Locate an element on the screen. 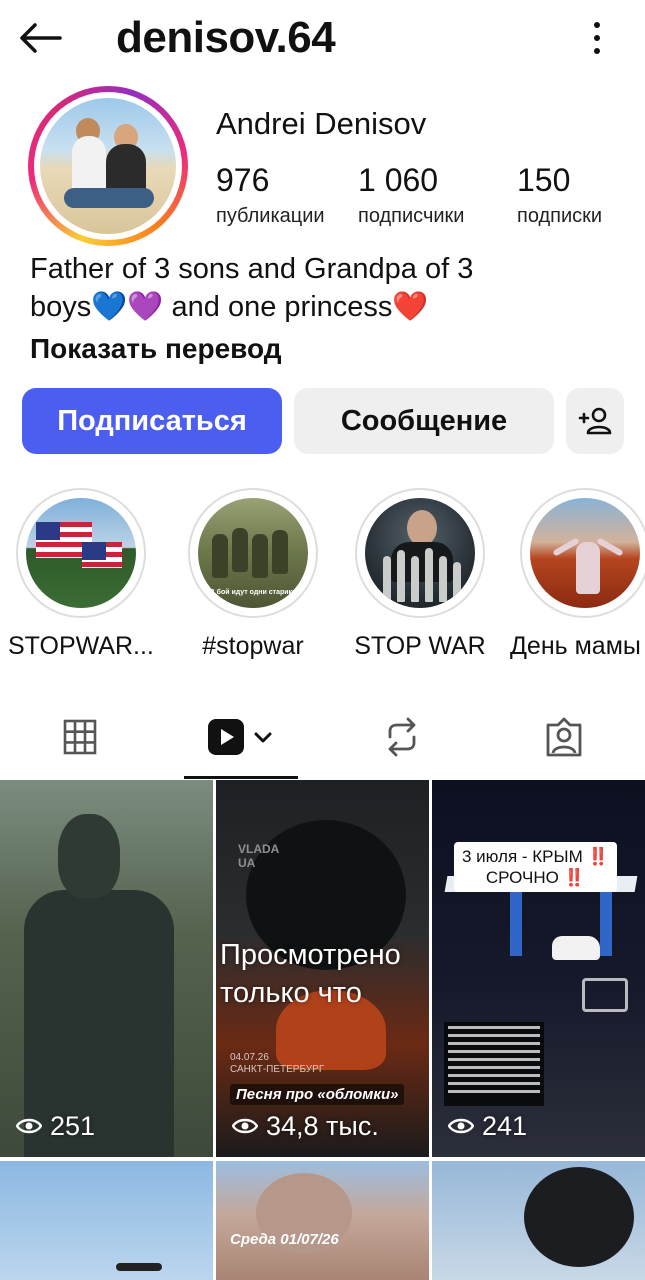  view-count-value: 34,8 тыс. is located at coordinates (322, 1126).